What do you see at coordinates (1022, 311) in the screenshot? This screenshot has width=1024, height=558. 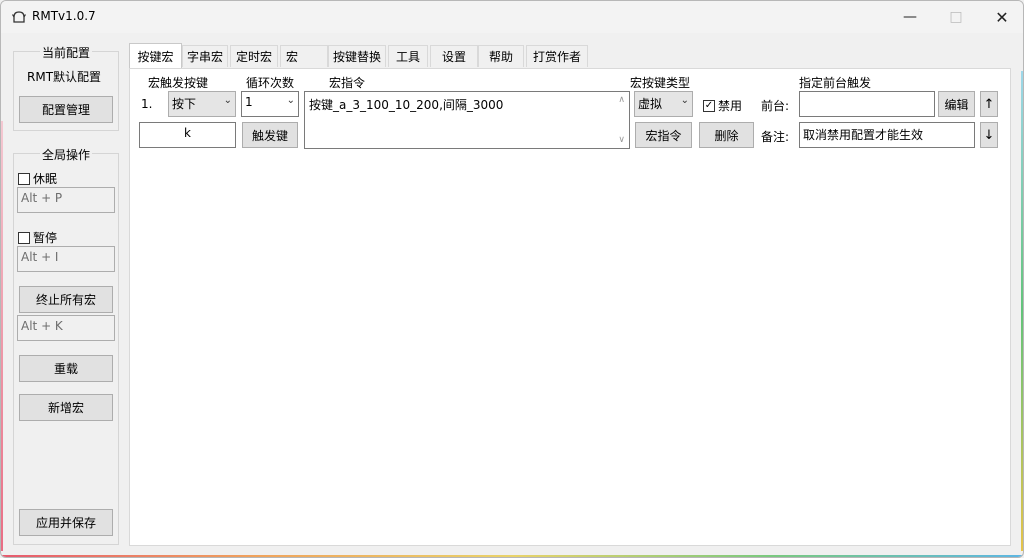 I see `window-edge-right` at bounding box center [1022, 311].